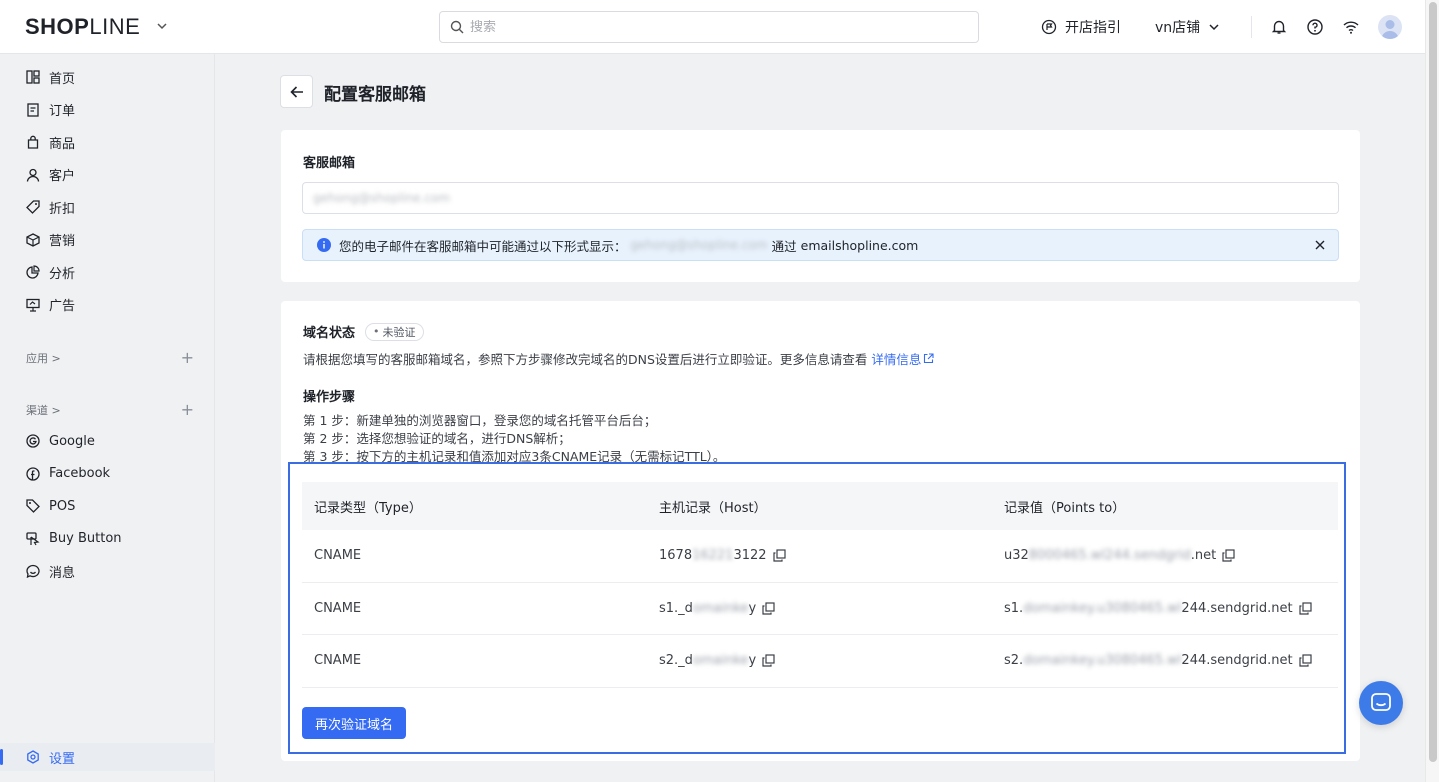  Describe the element at coordinates (1014, 608) in the screenshot. I see `value-text-visible: s1.` at that location.